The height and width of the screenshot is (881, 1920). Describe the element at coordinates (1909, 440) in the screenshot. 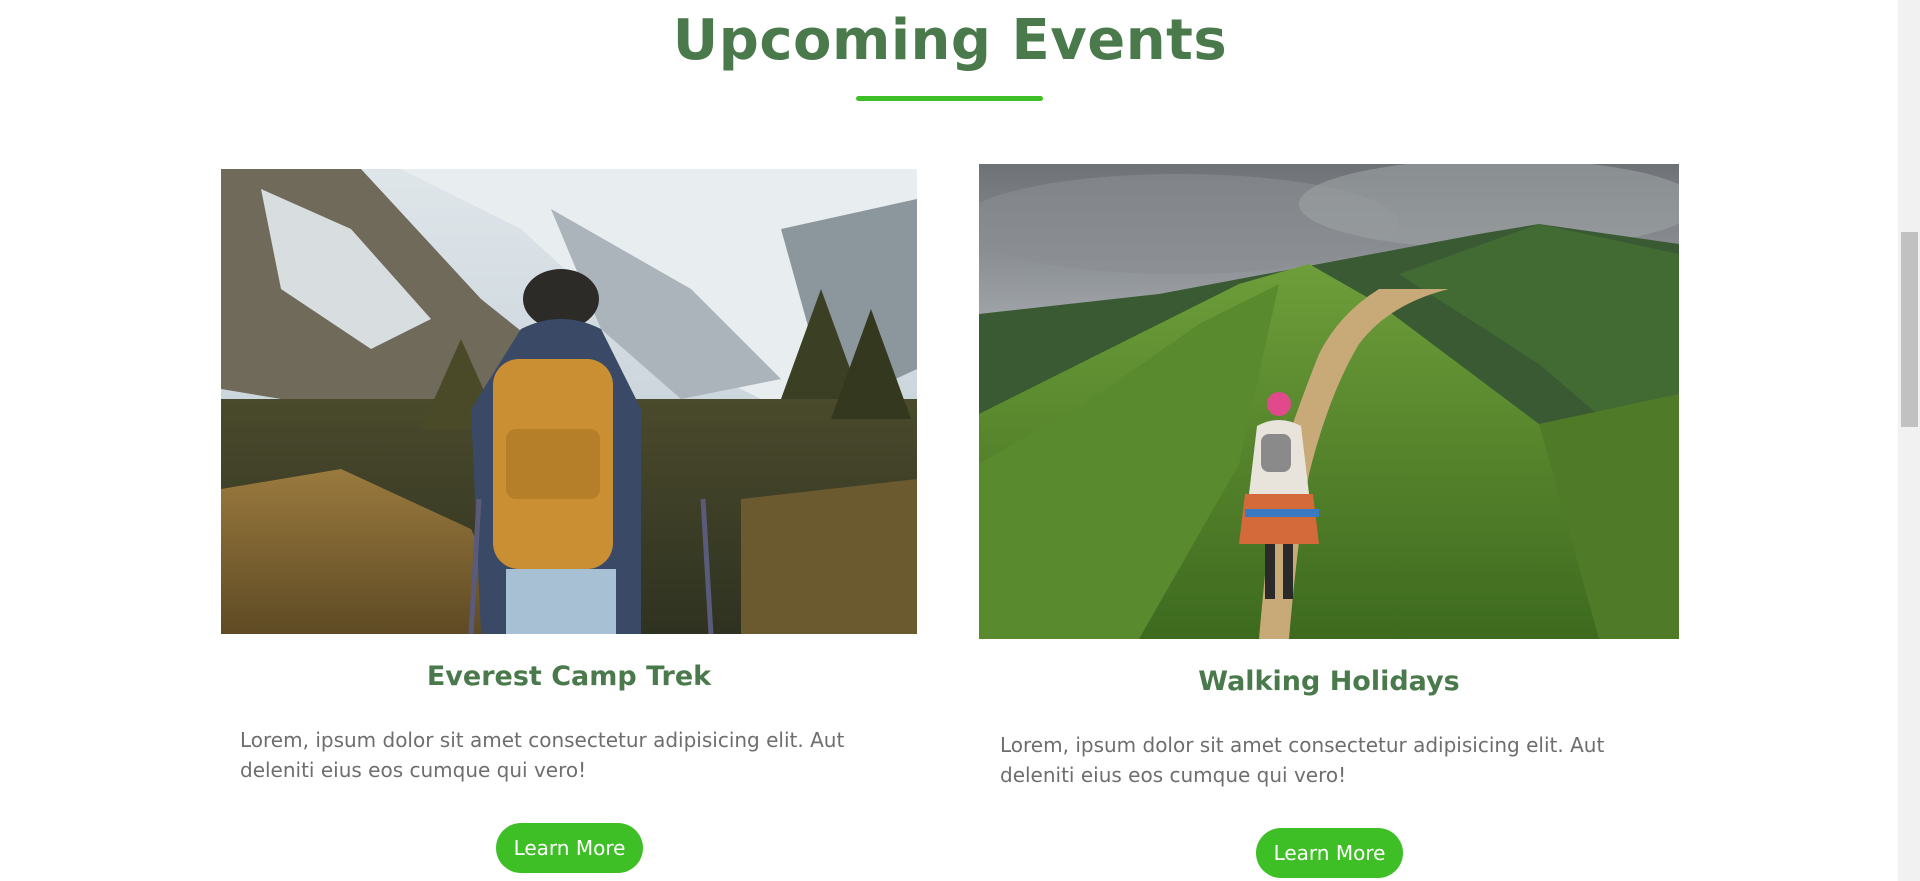

I see `vertical-scrollbar` at that location.